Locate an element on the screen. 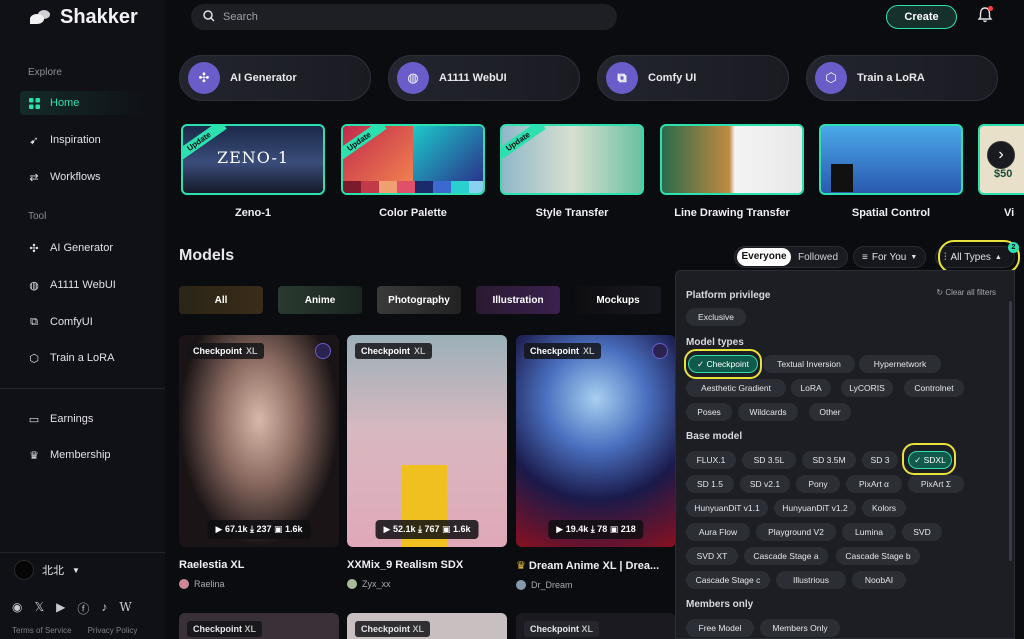 The image size is (1024, 639). feature-spatial-control: Spatial Control is located at coordinates (891, 171).